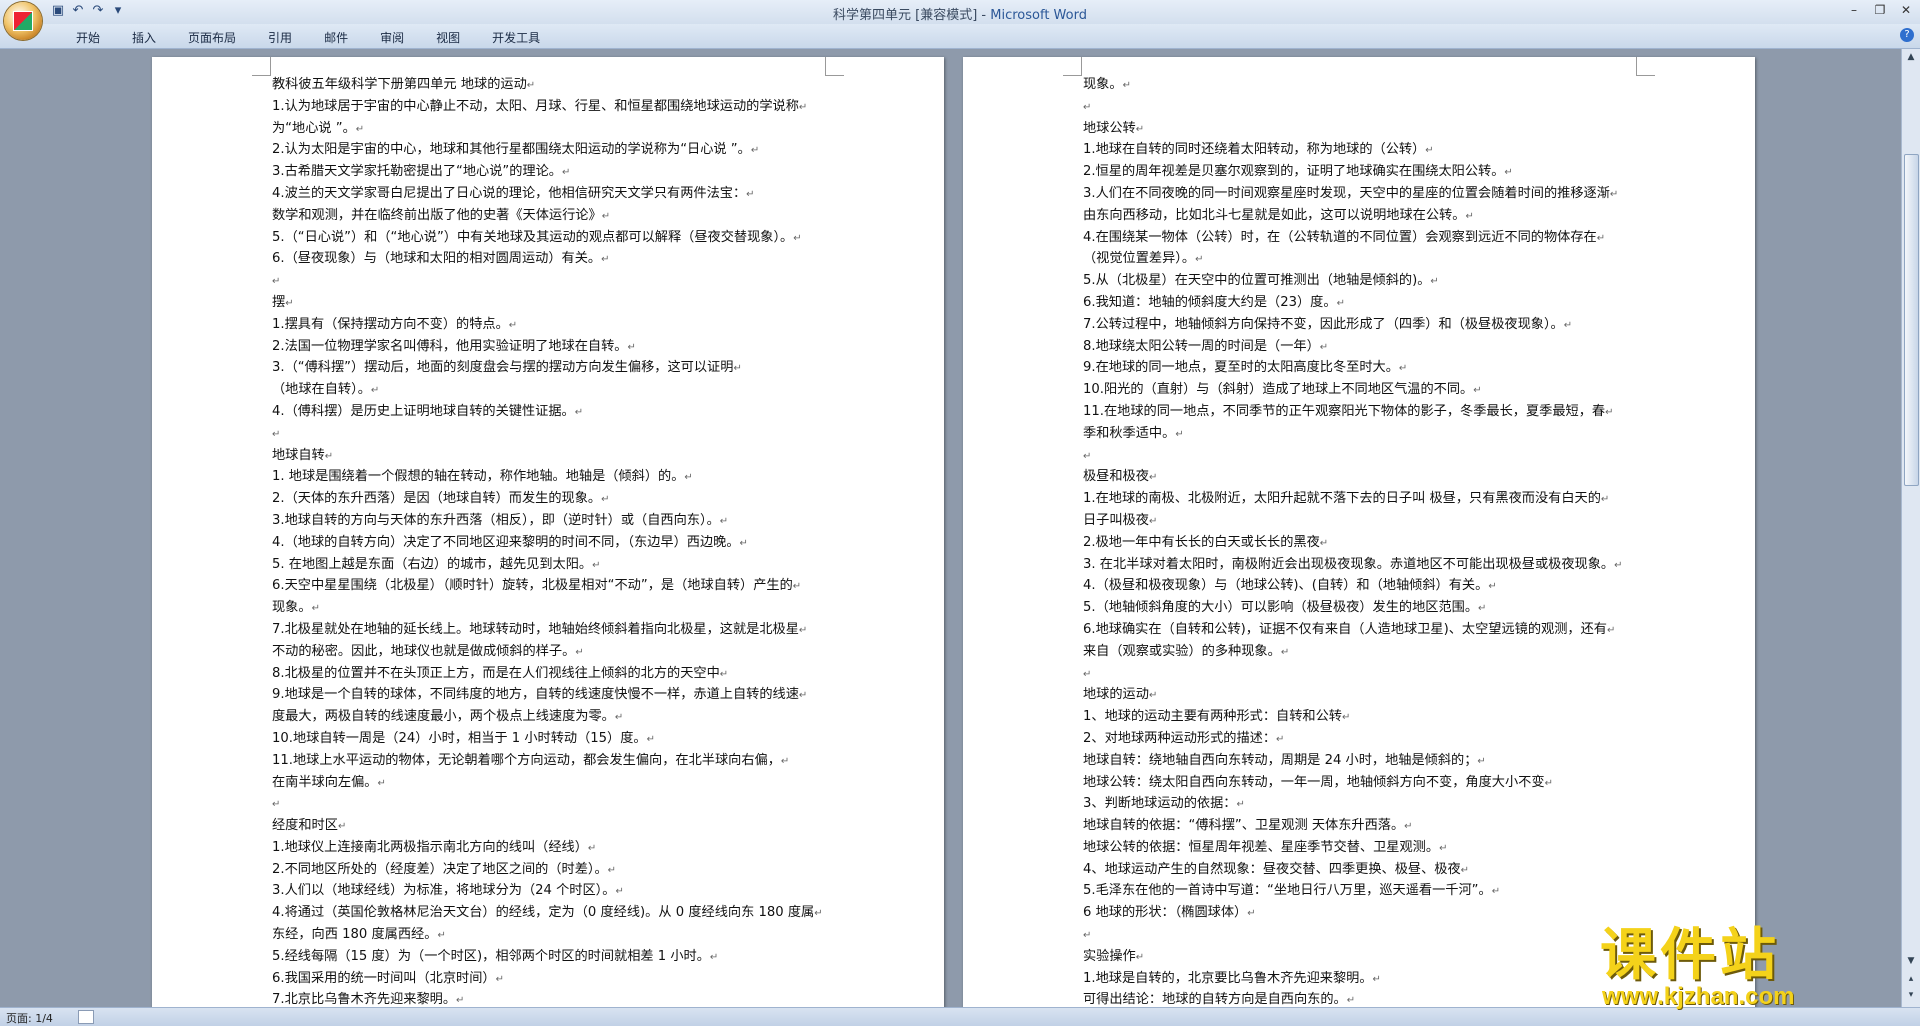 The width and height of the screenshot is (1920, 1026). What do you see at coordinates (1210, 302) in the screenshot?
I see `line-text: 6.我知道：地轴的倾斜度大约是（23）度。` at bounding box center [1210, 302].